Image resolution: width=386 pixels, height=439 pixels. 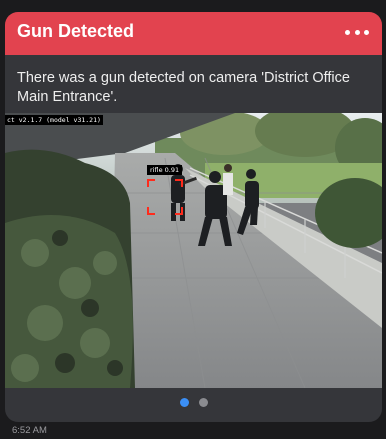 I want to click on more-horizontal-icon, so click(x=357, y=32).